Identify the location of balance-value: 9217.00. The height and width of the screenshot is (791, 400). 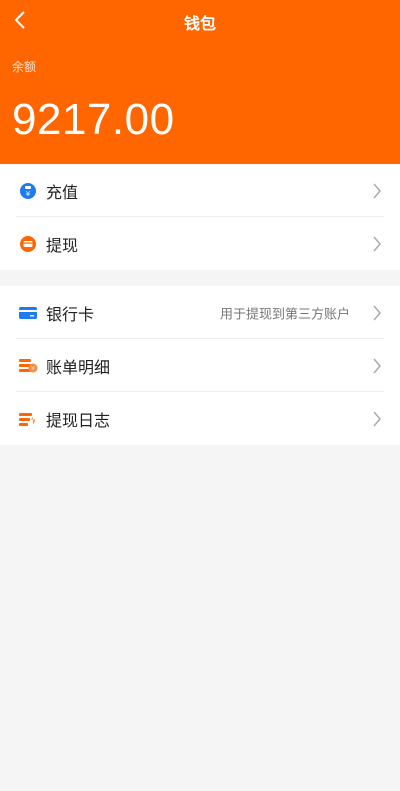
(93, 119).